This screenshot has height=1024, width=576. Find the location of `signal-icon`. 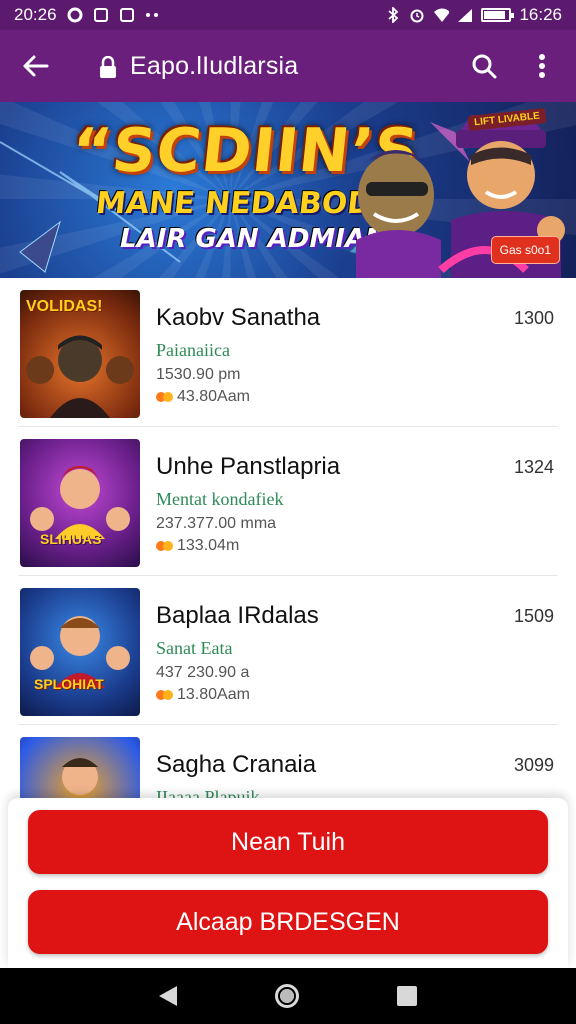

signal-icon is located at coordinates (465, 15).